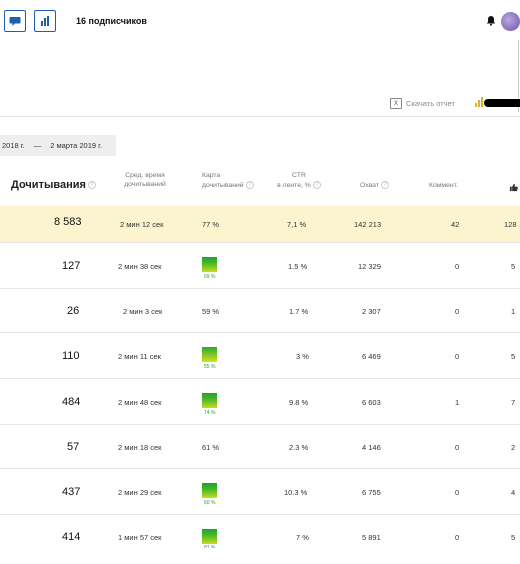 The image size is (520, 564). Describe the element at coordinates (111, 21) in the screenshot. I see `subscribers-count: 16 подписчиков` at that location.